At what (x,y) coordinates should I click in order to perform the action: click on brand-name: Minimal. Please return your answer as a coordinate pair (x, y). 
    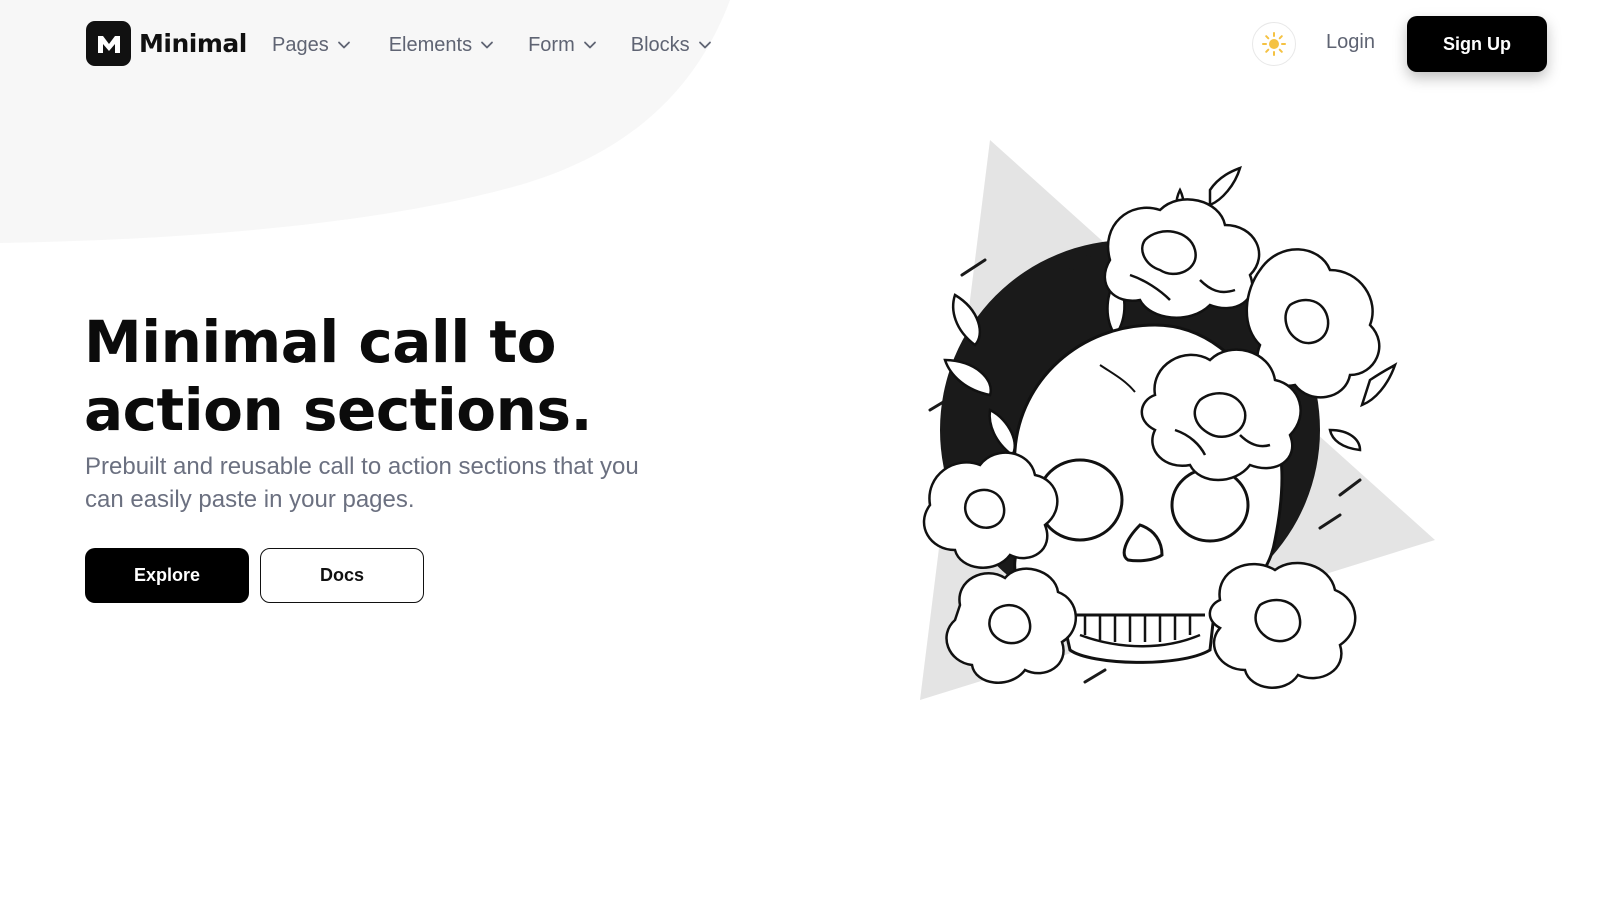
    Looking at the image, I should click on (193, 43).